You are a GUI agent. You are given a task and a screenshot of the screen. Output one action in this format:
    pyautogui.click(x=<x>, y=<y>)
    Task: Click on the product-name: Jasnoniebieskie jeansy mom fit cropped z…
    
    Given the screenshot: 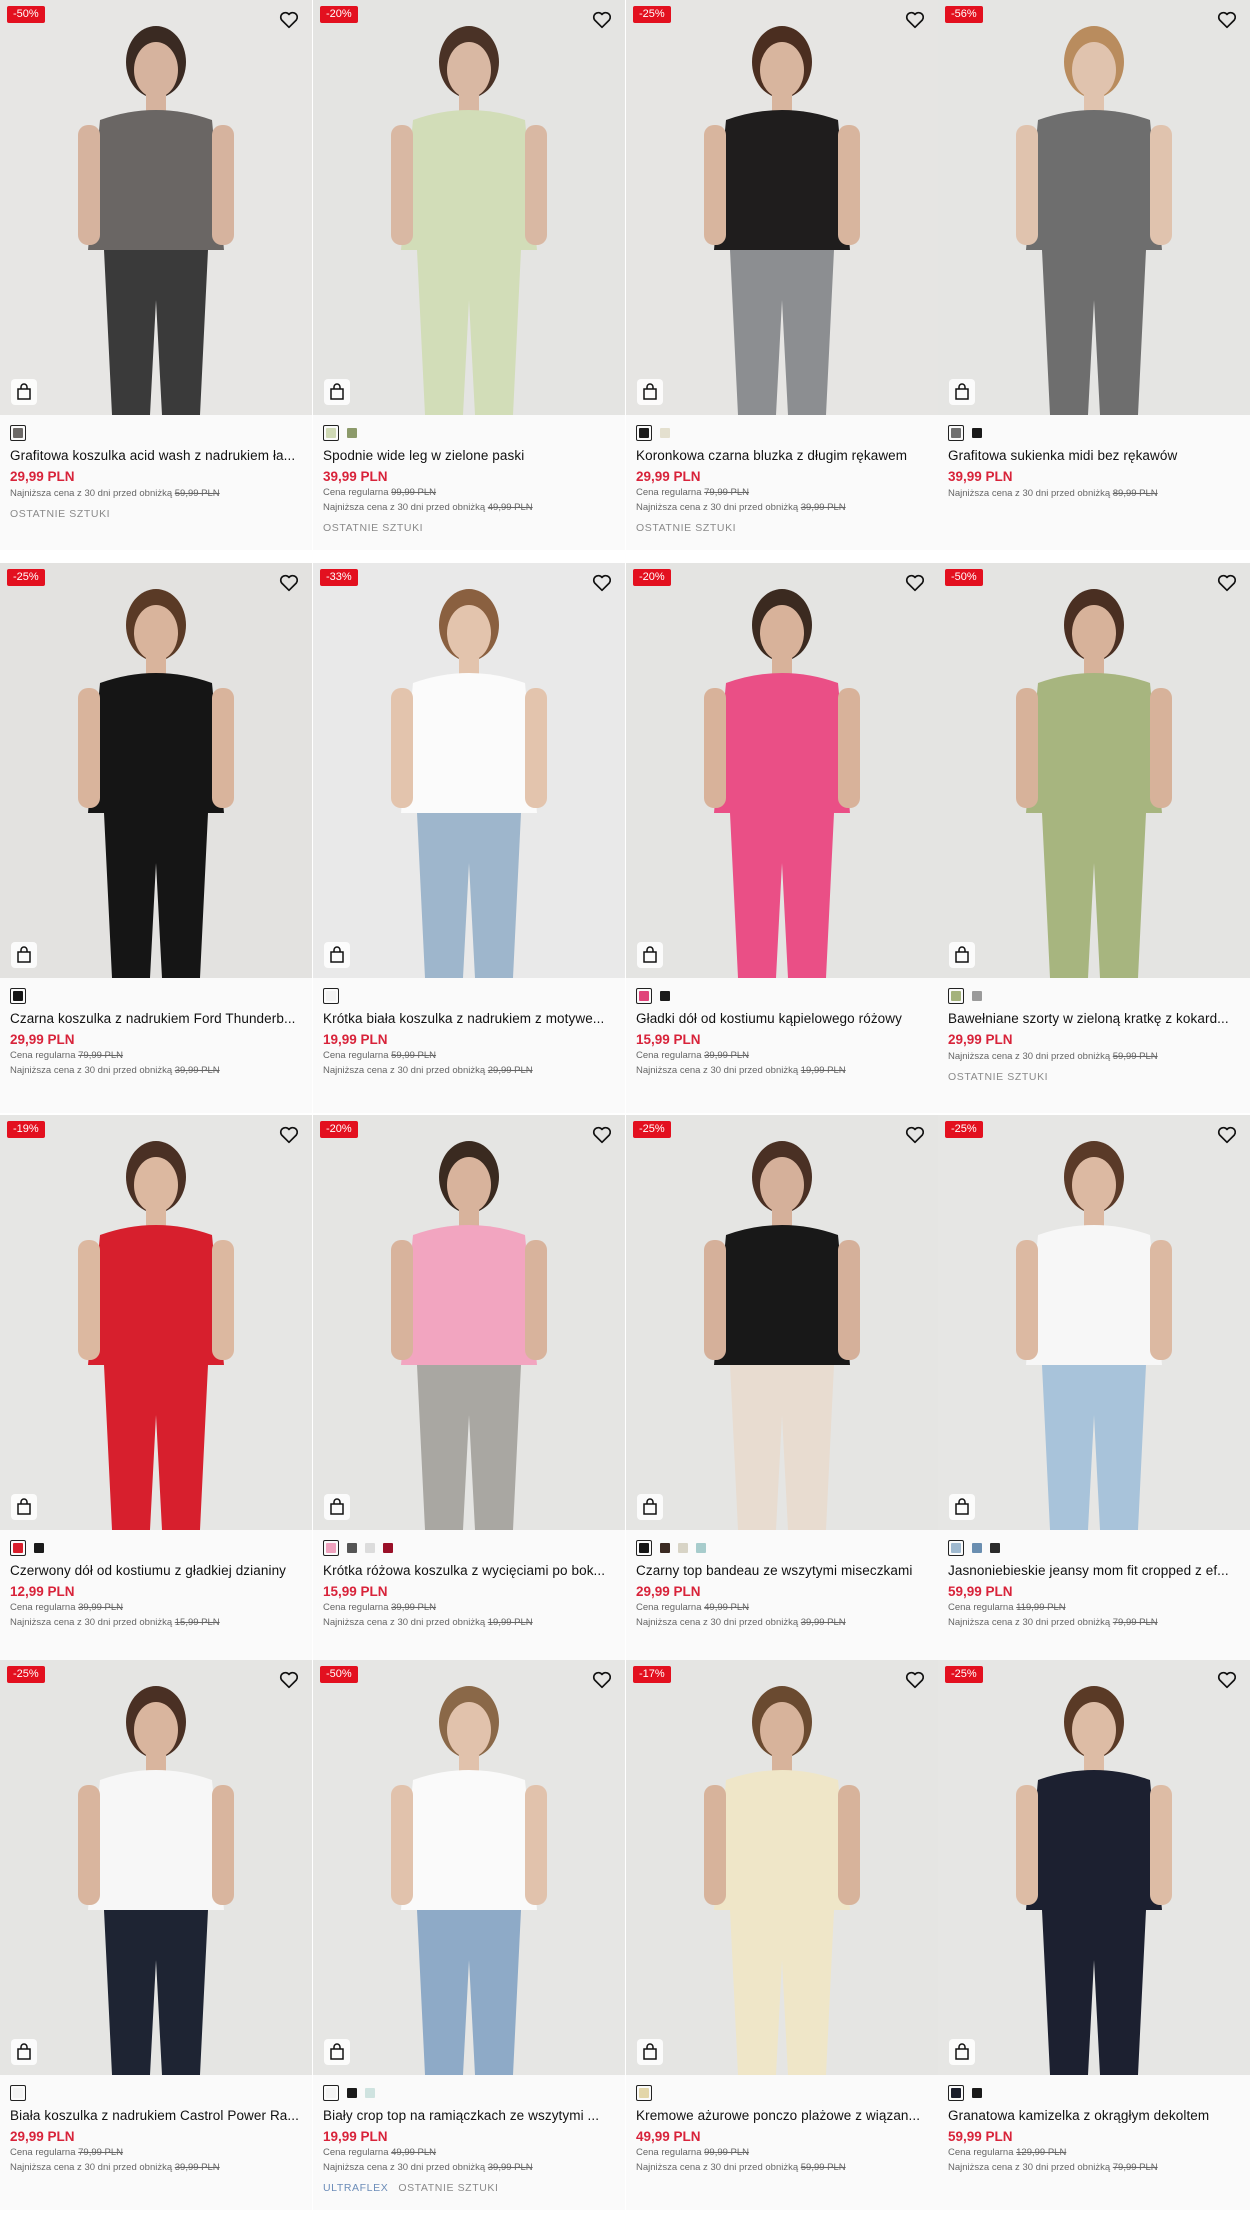 What is the action you would take?
    pyautogui.click(x=1094, y=1570)
    